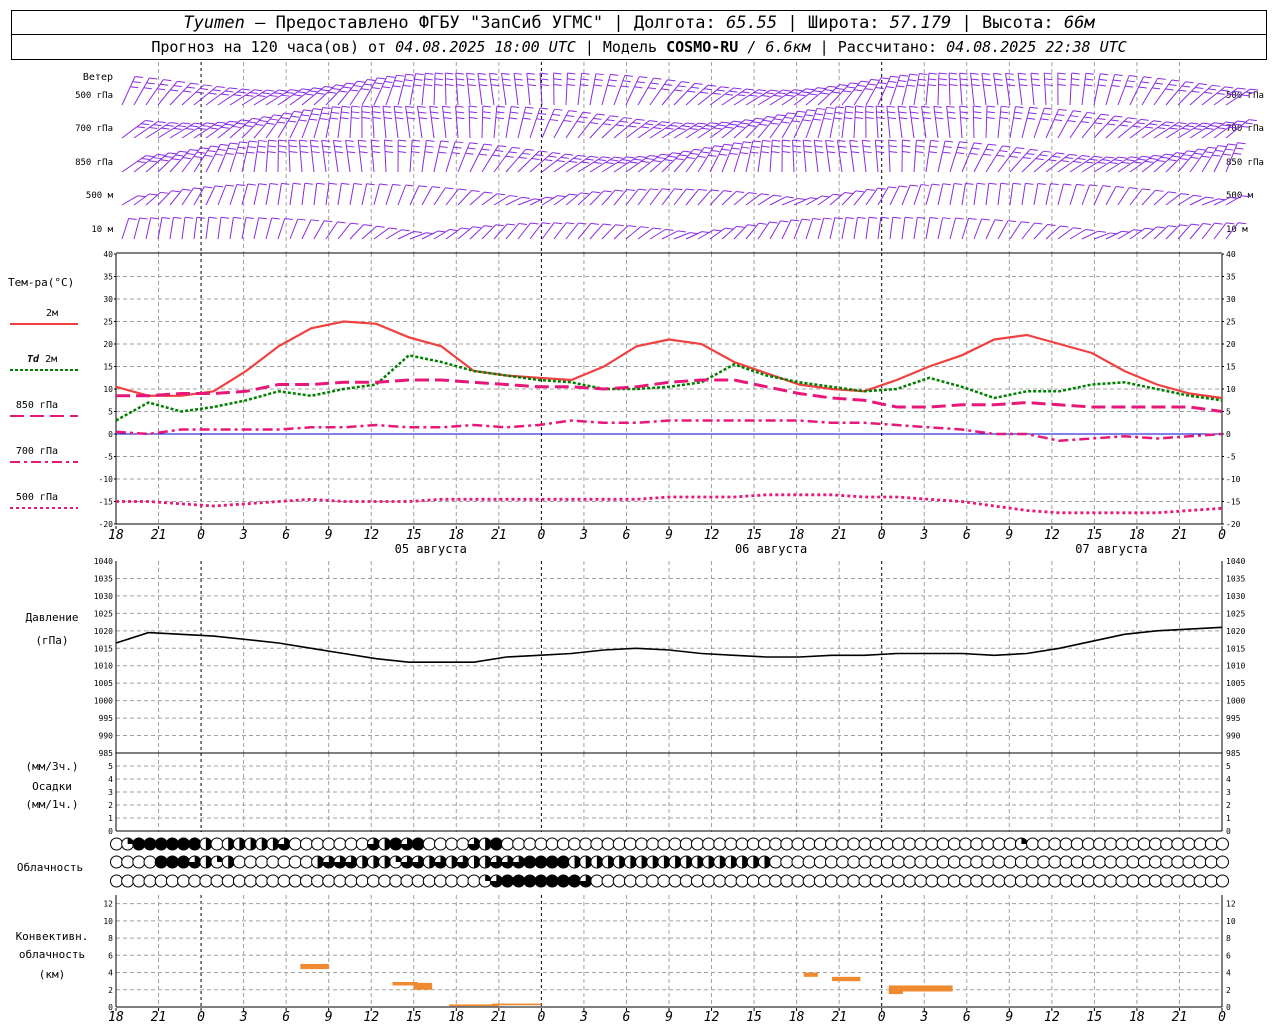  I want to click on temp-tick-right: 0, so click(1228, 434).